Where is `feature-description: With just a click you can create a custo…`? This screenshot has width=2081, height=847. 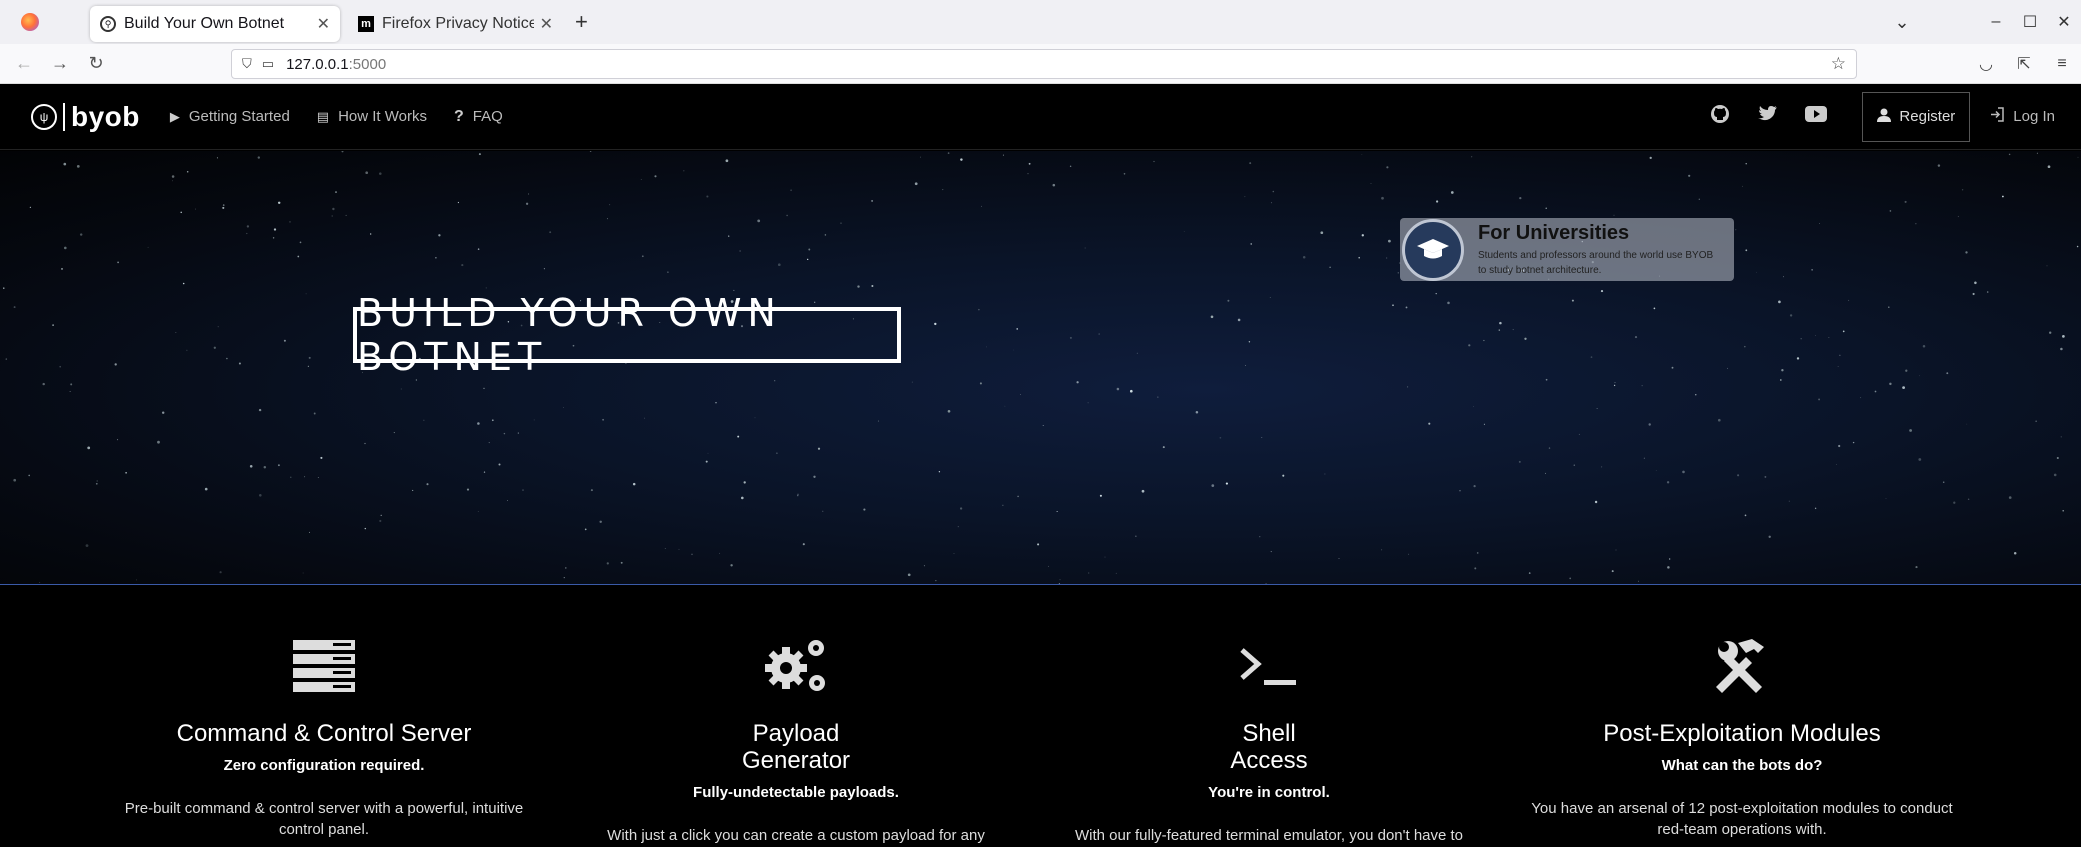
feature-description: With just a click you can create a custo… is located at coordinates (796, 835).